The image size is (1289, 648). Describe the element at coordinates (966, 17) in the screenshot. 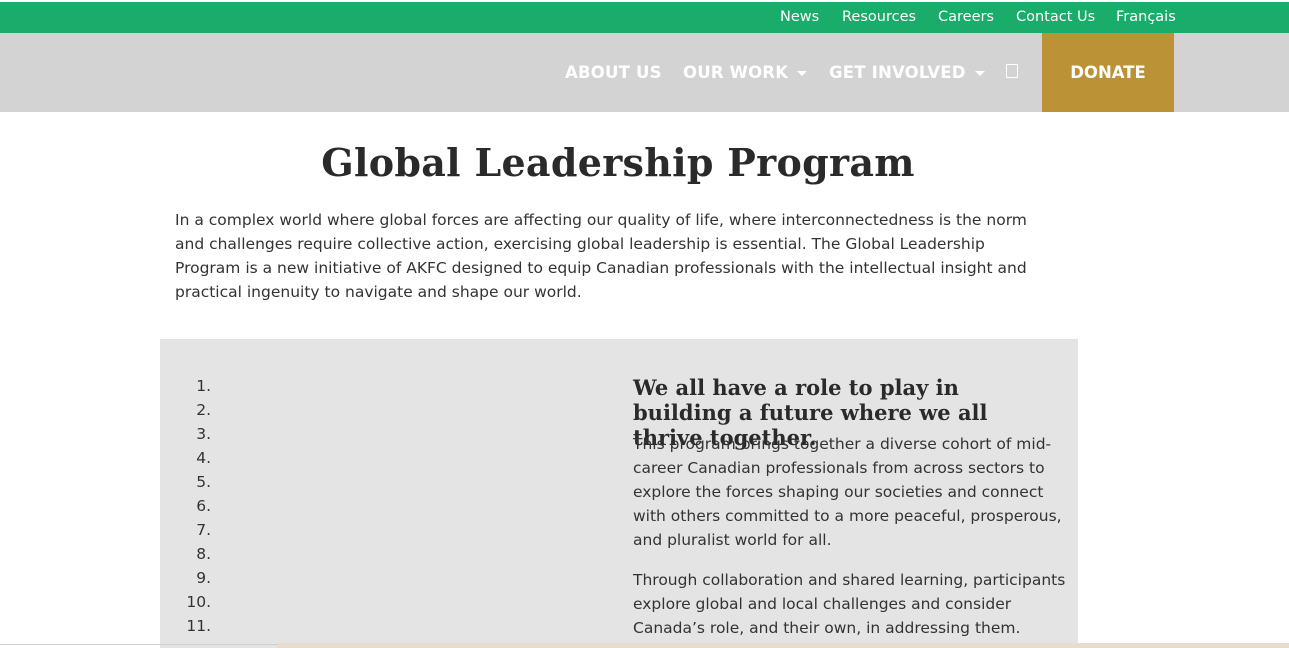

I see `careers-link: Careers` at that location.